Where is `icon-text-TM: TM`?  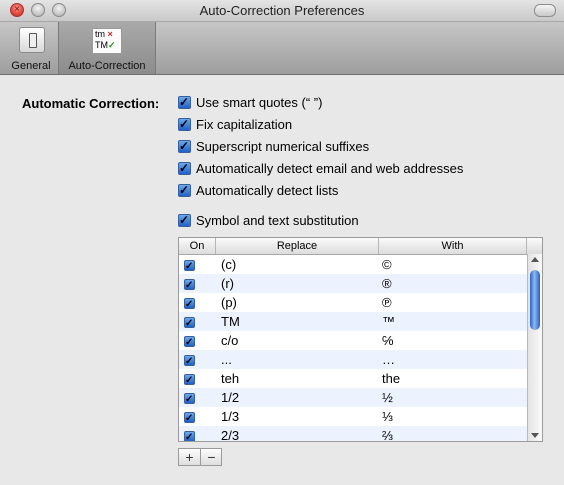 icon-text-TM: TM is located at coordinates (101, 45).